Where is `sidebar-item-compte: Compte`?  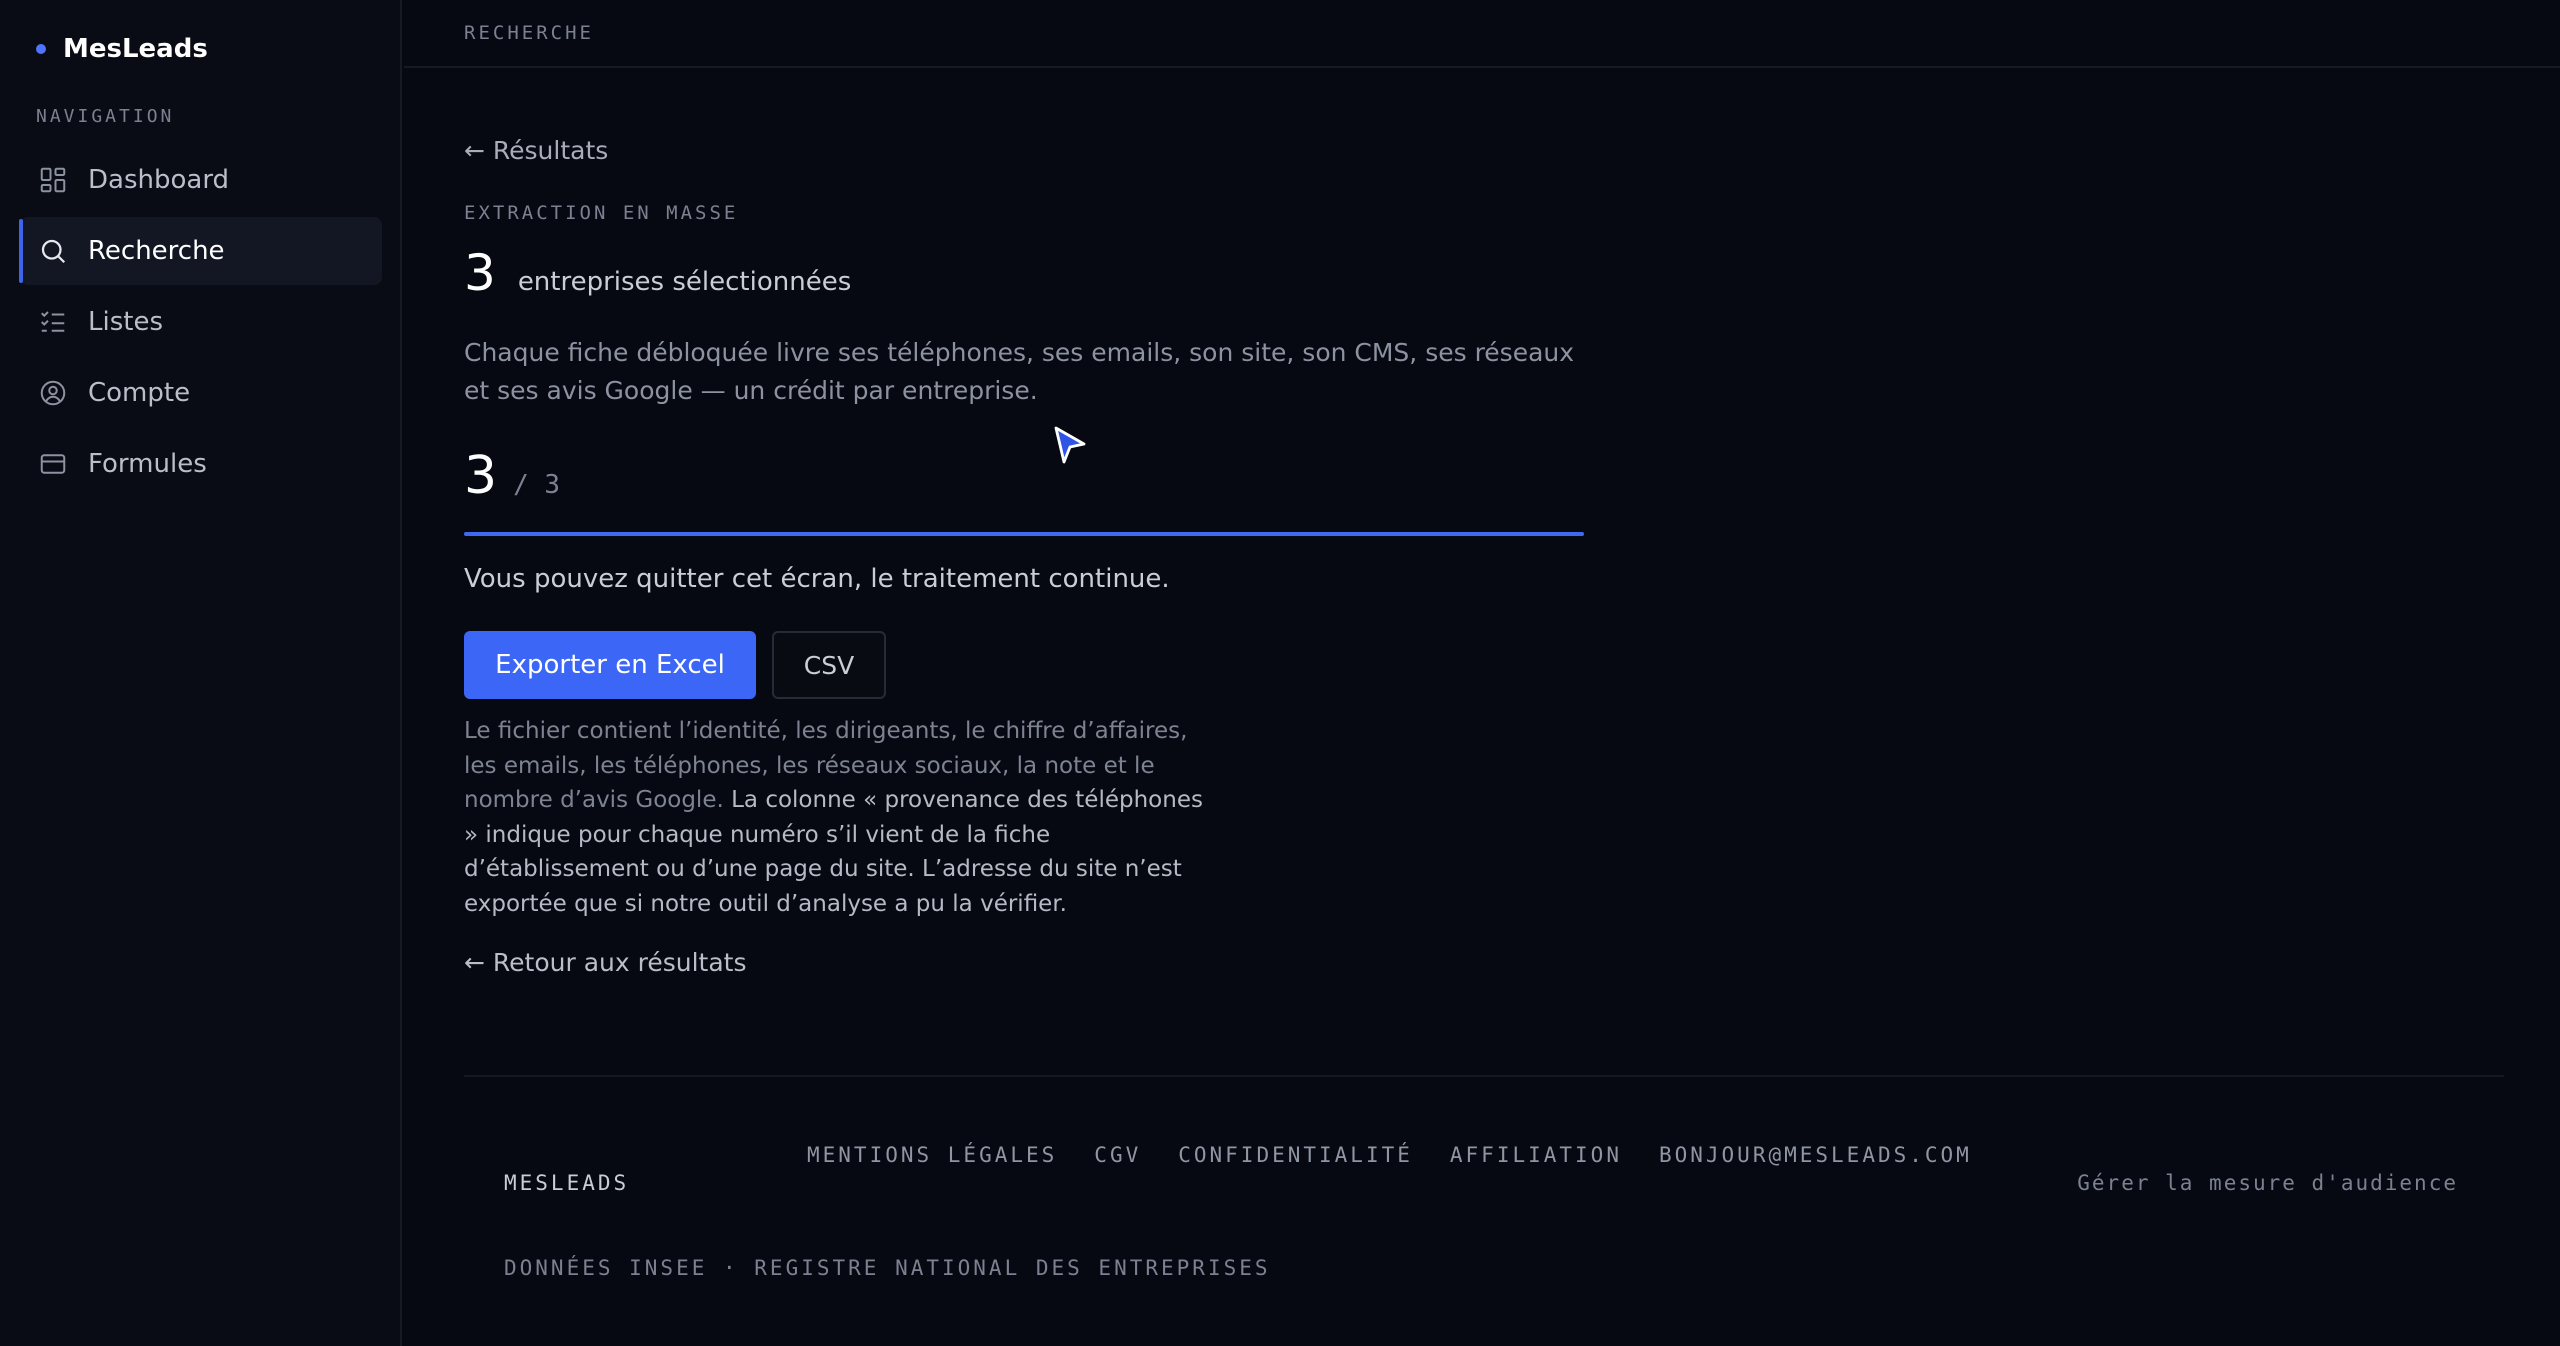 sidebar-item-compte: Compte is located at coordinates (201, 393).